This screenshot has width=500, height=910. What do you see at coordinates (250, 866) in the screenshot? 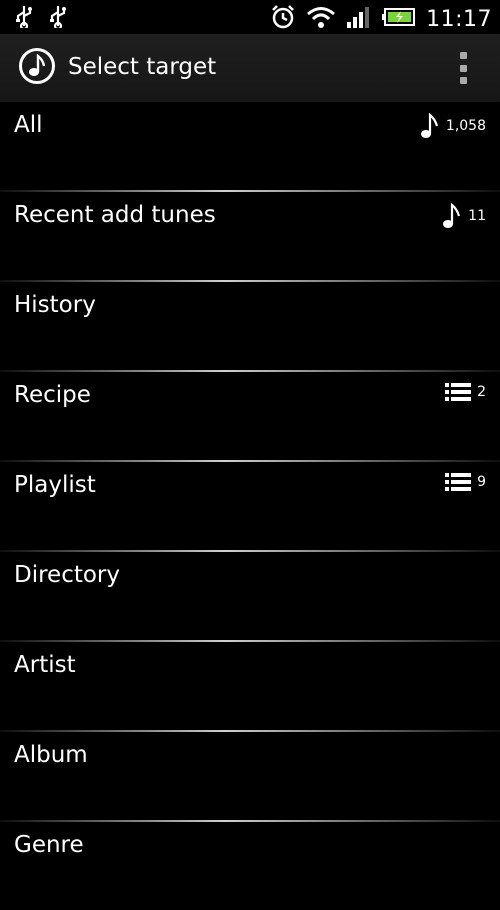
I see `list-item-genre: Genre` at bounding box center [250, 866].